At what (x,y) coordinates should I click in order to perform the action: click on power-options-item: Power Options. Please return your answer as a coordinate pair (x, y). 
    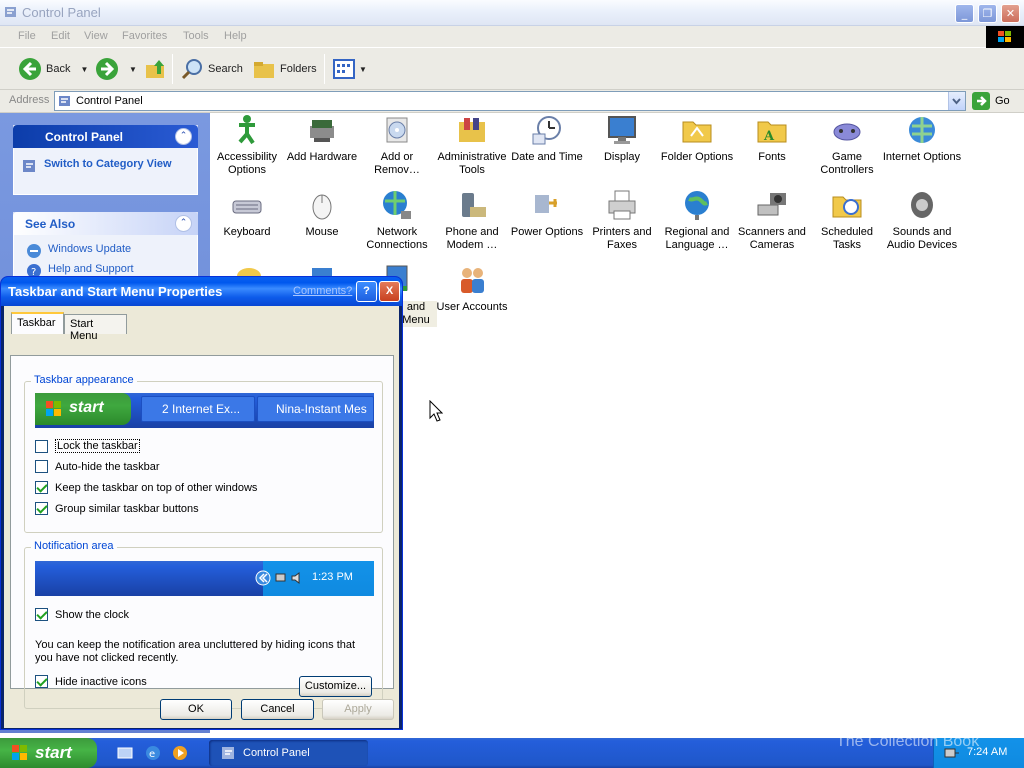
    Looking at the image, I should click on (547, 214).